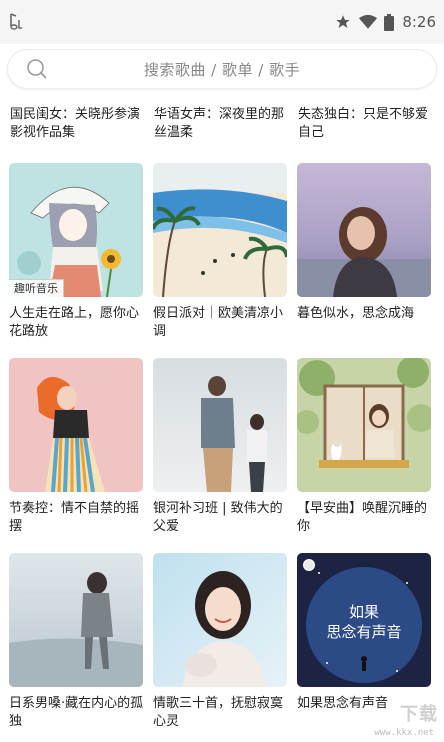  I want to click on status-time: 8:26, so click(419, 22).